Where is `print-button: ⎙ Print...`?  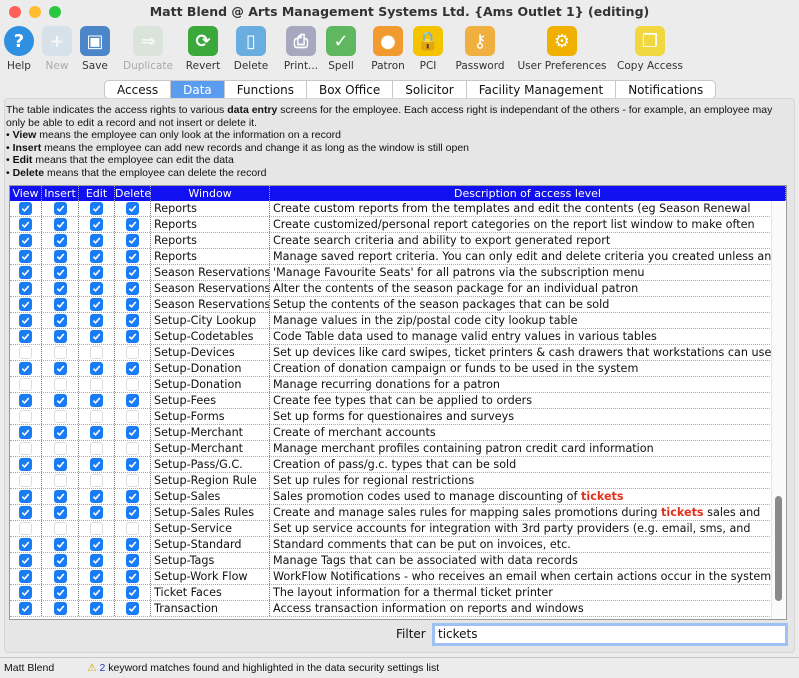
print-button: ⎙ Print... is located at coordinates (301, 48).